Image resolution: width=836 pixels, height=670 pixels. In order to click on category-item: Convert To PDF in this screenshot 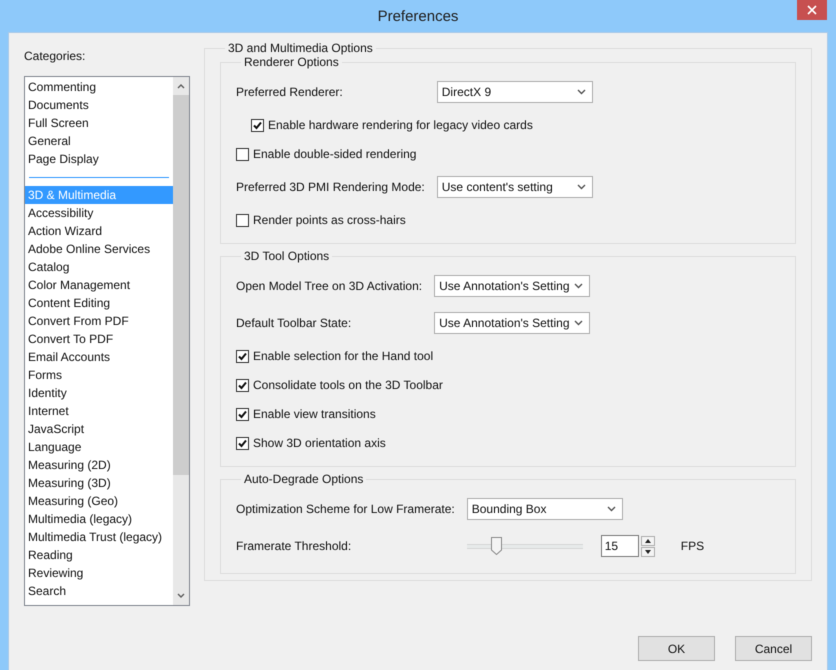, I will do `click(99, 339)`.